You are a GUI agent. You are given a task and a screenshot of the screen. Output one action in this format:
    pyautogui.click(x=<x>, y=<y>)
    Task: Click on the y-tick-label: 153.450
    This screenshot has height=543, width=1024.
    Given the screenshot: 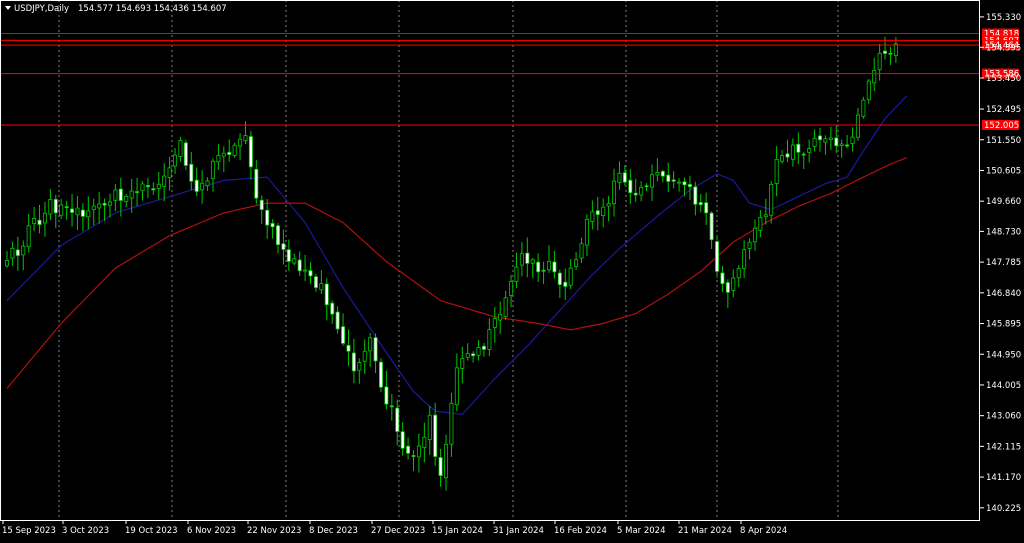 What is the action you would take?
    pyautogui.click(x=1003, y=79)
    